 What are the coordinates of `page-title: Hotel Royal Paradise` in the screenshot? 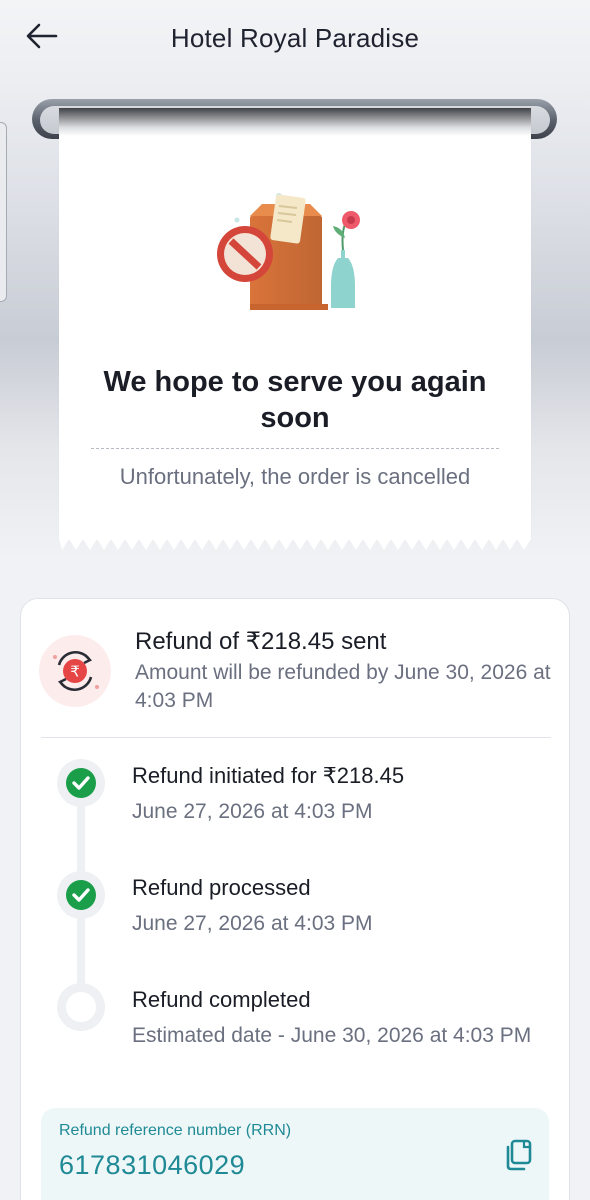 It's located at (295, 37).